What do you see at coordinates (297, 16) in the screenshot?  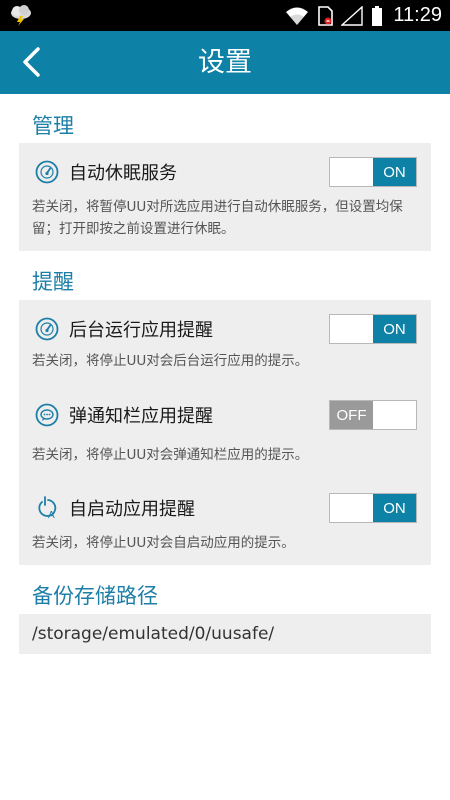 I see `wifi-icon` at bounding box center [297, 16].